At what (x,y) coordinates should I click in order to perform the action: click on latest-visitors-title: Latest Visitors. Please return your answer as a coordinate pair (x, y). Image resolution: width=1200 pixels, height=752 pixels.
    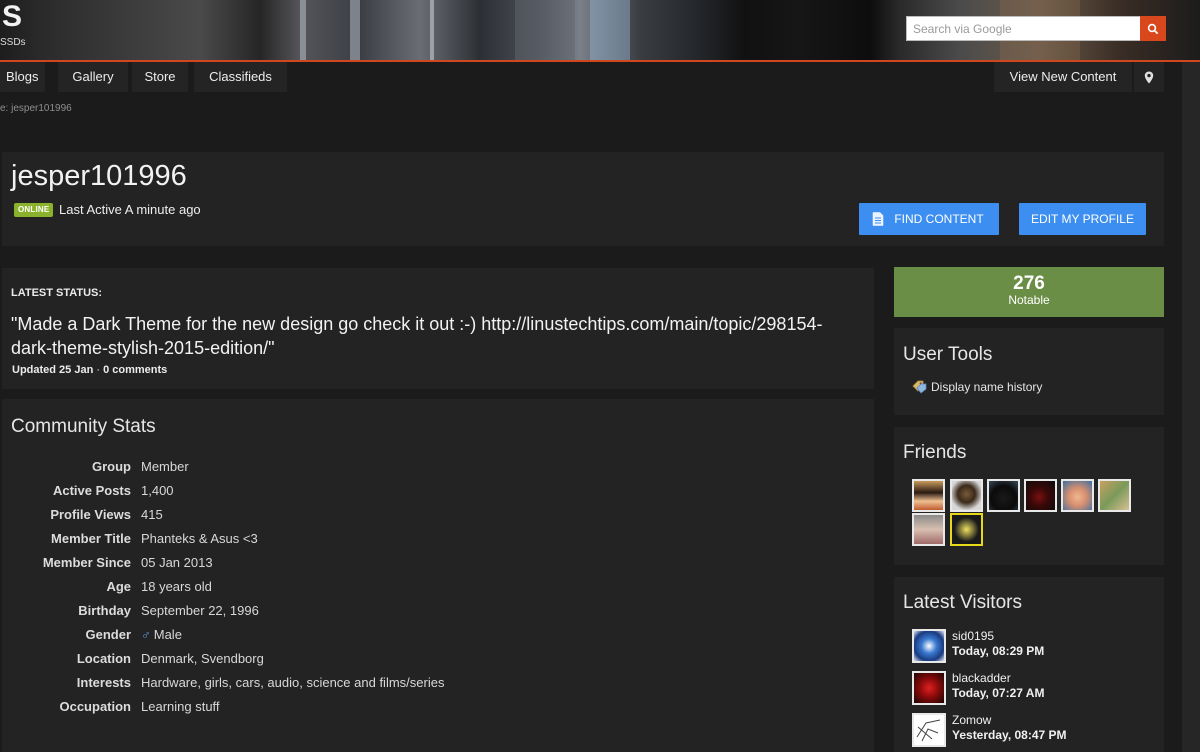
    Looking at the image, I should click on (962, 602).